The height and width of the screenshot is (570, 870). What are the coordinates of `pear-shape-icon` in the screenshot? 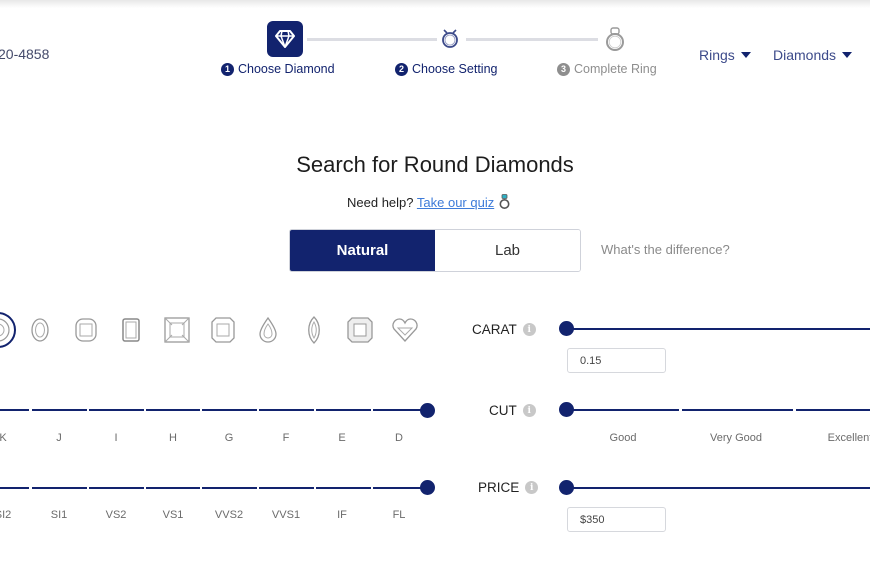 It's located at (268, 330).